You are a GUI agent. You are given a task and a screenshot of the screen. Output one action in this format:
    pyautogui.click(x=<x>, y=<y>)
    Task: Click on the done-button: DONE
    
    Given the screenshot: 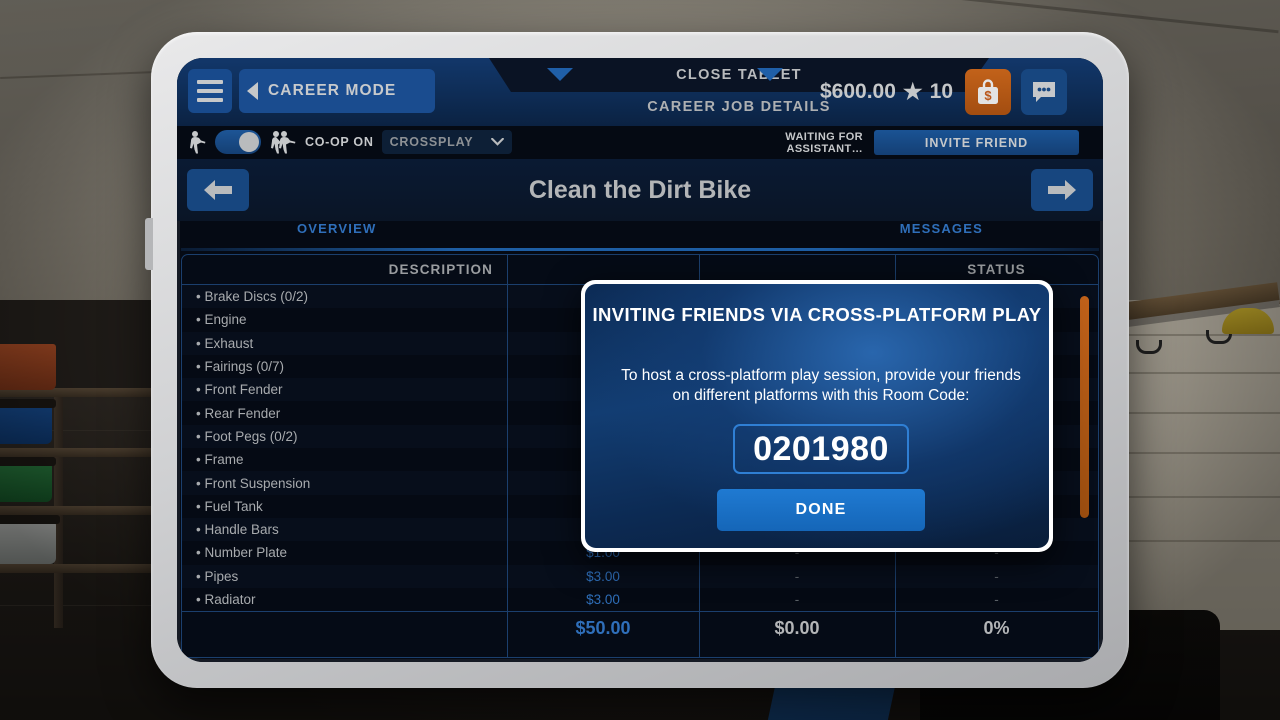 What is the action you would take?
    pyautogui.click(x=821, y=510)
    